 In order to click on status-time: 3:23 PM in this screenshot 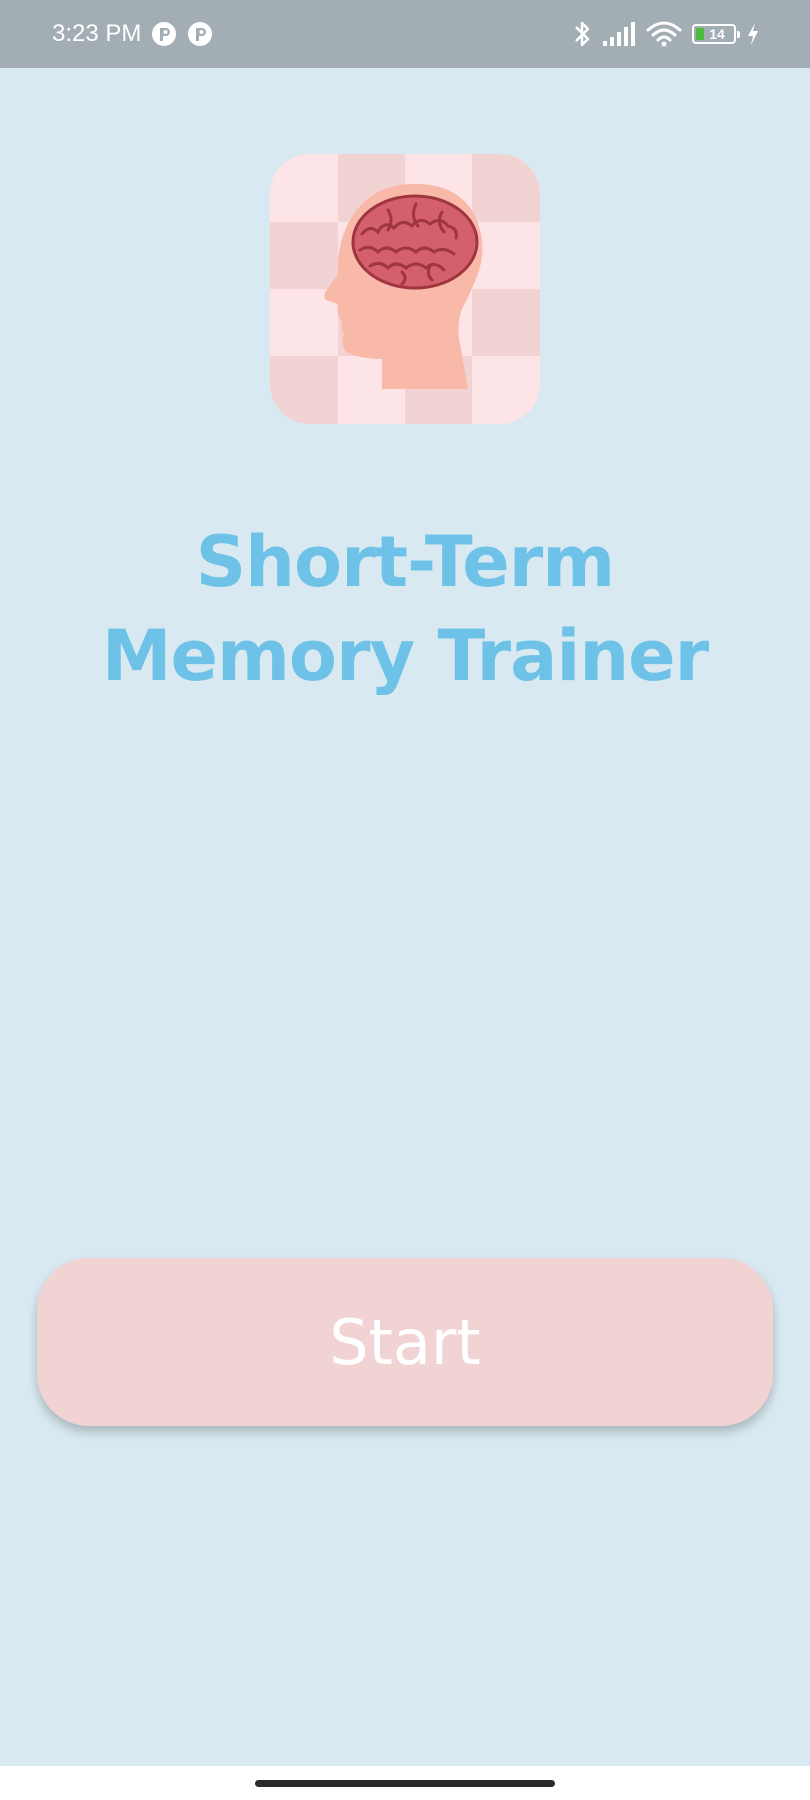, I will do `click(97, 33)`.